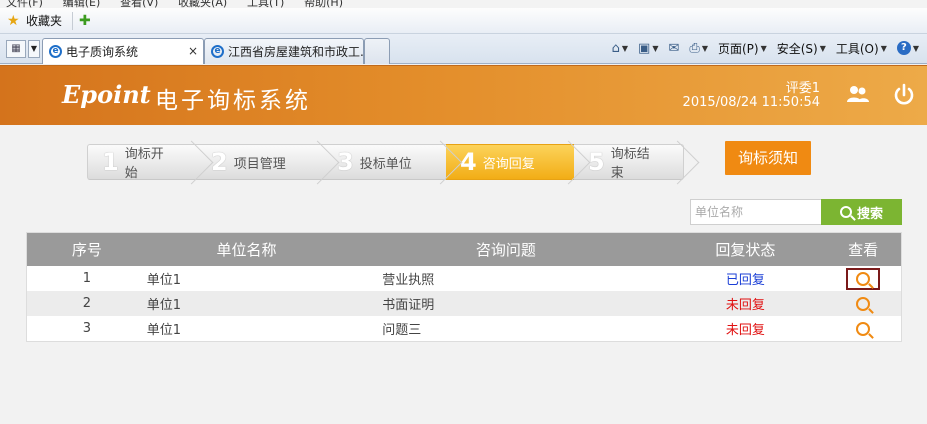 Image resolution: width=927 pixels, height=424 pixels. Describe the element at coordinates (768, 158) in the screenshot. I see `inquiry-notice-button: 询标须知` at that location.